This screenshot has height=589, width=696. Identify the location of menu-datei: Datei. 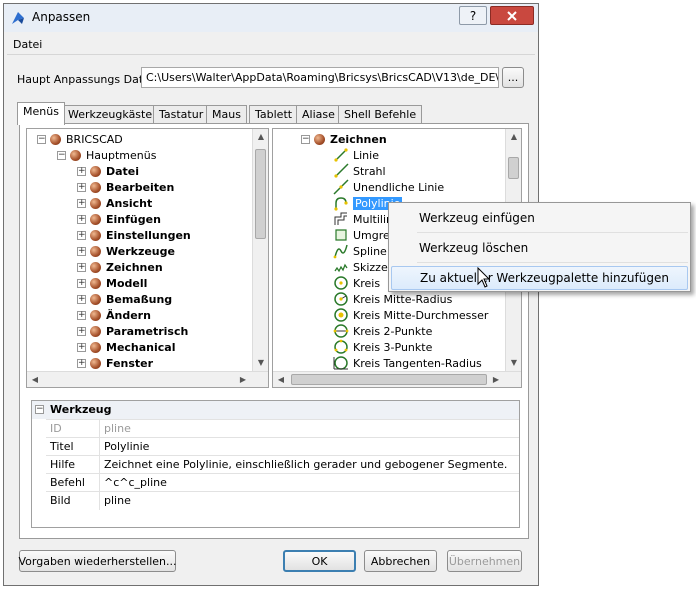
(27, 44).